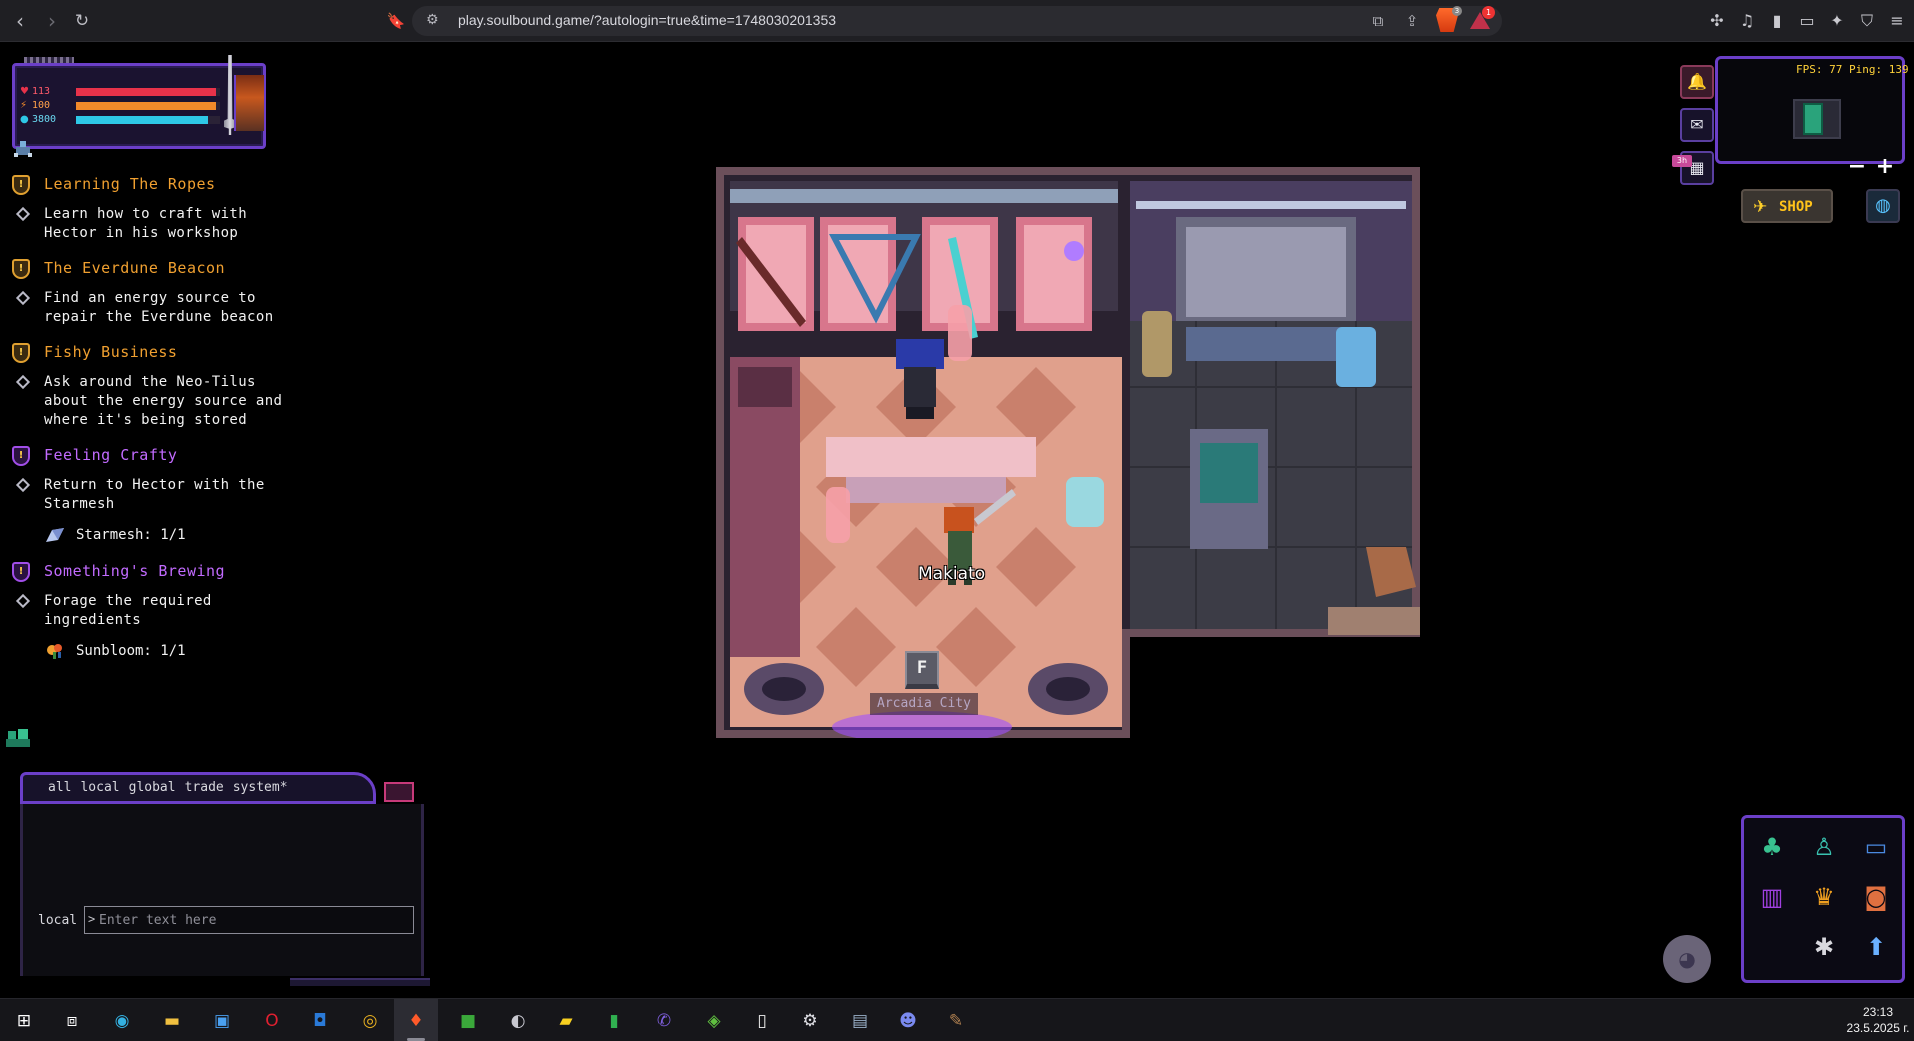 This screenshot has height=1041, width=1914. What do you see at coordinates (1697, 125) in the screenshot?
I see `mail-icon: ✉` at bounding box center [1697, 125].